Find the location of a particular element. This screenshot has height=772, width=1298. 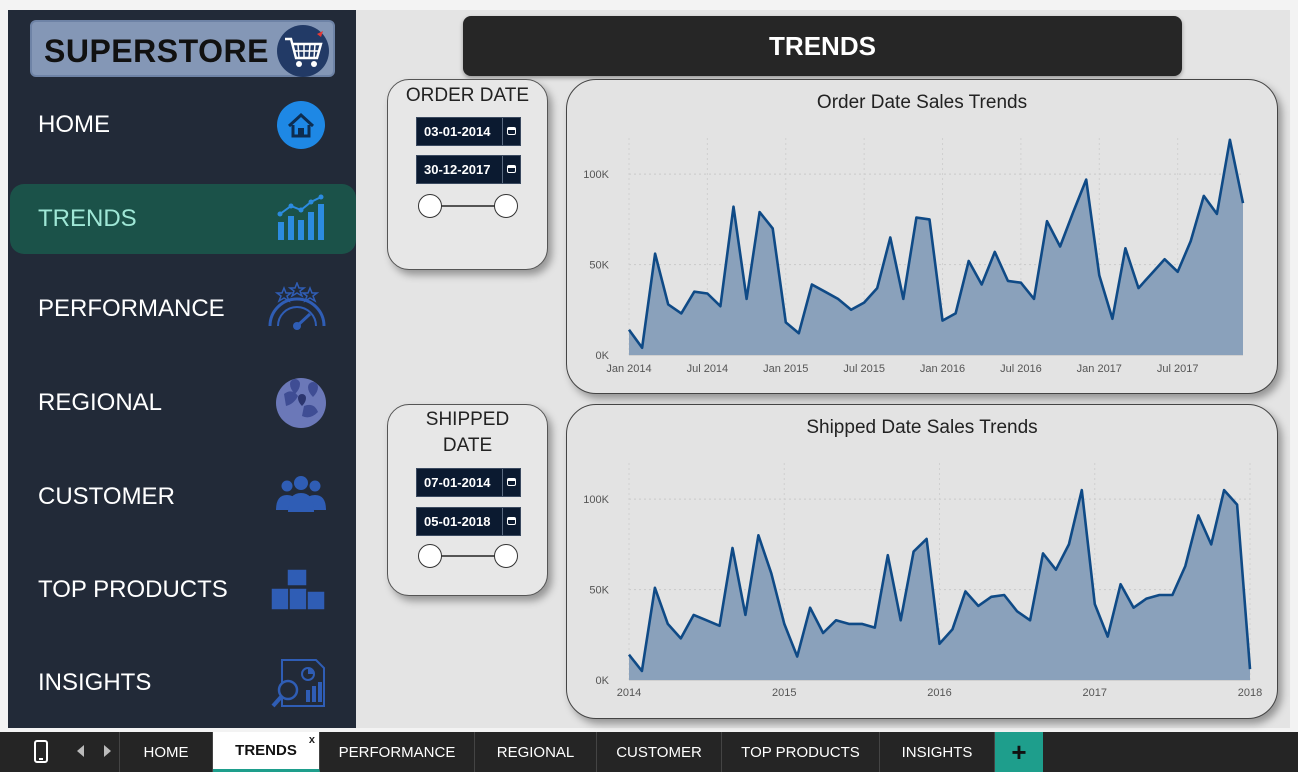

x-tick-label: Jan 2015 is located at coordinates (785, 369).